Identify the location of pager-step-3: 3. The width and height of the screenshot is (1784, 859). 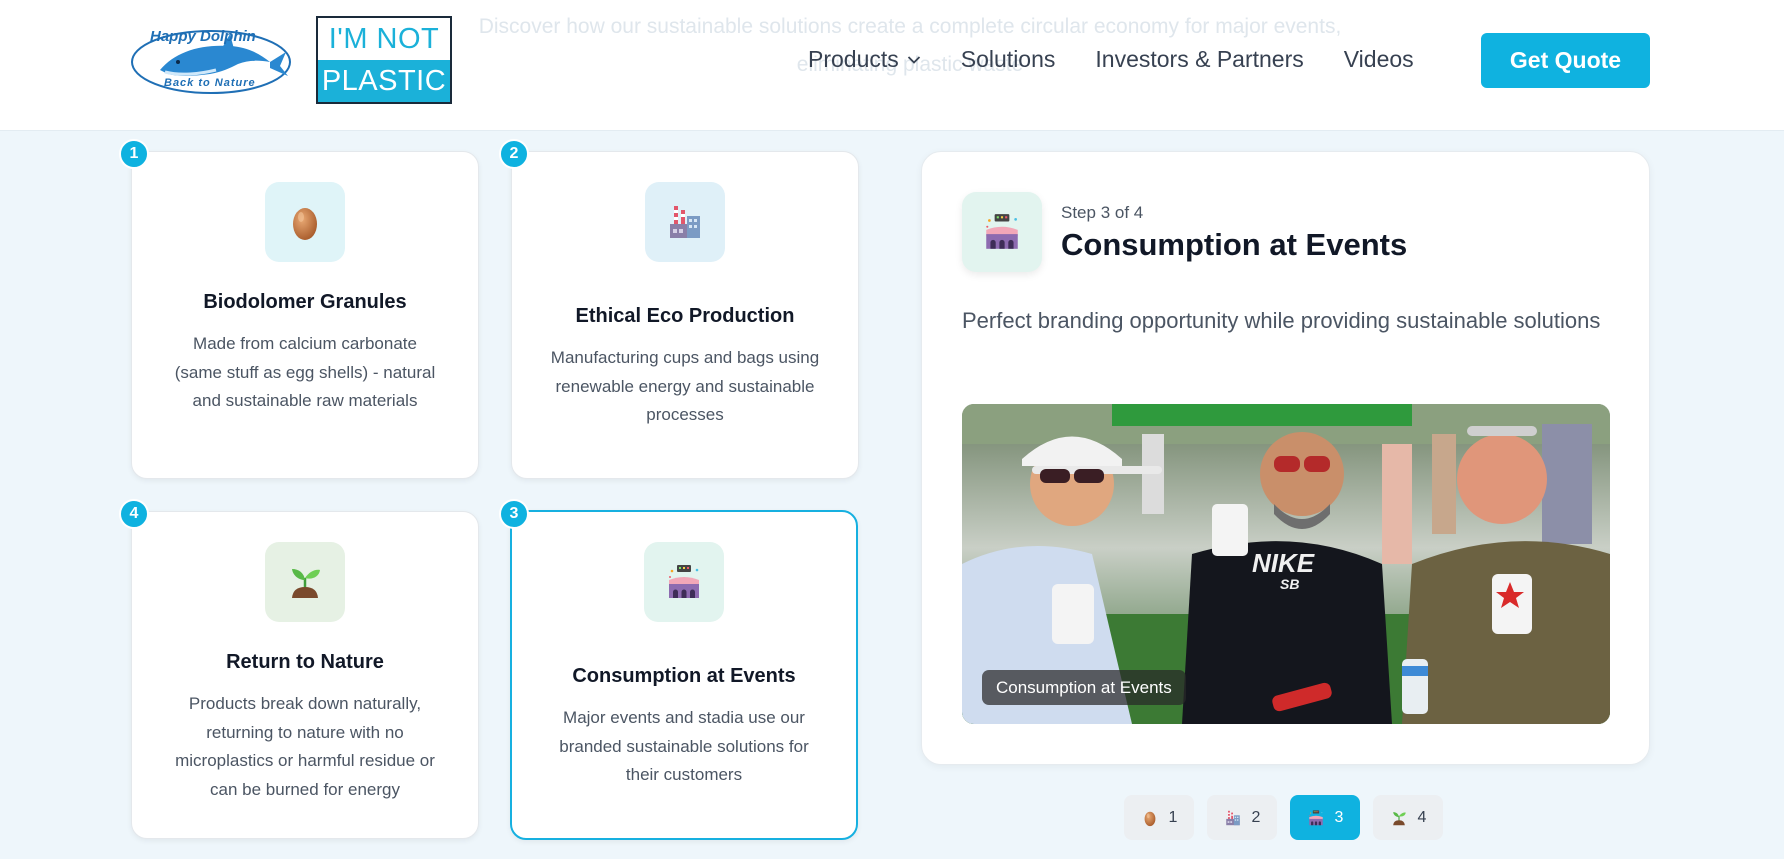
(1325, 817).